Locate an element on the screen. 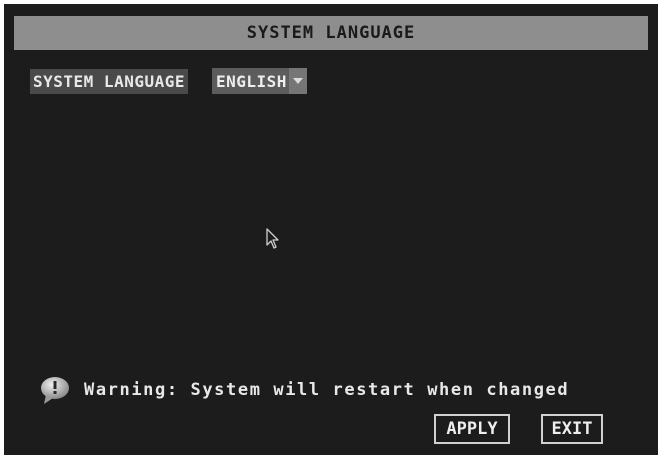  page-title: SYSTEM LANGUAGE is located at coordinates (331, 33).